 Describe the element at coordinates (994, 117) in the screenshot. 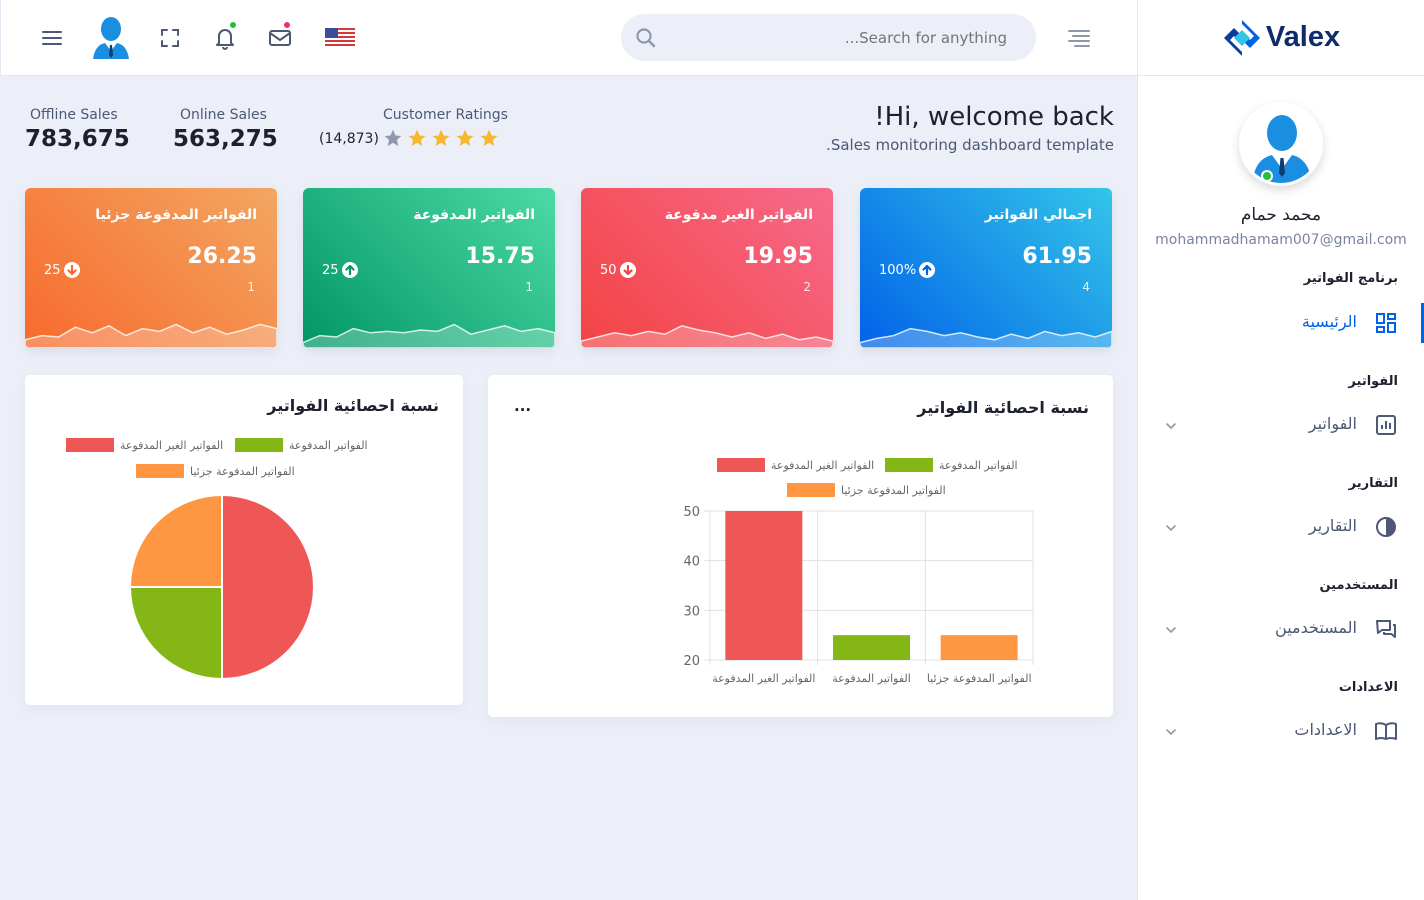

I see `welcome-title: Hi, welcome back!` at that location.